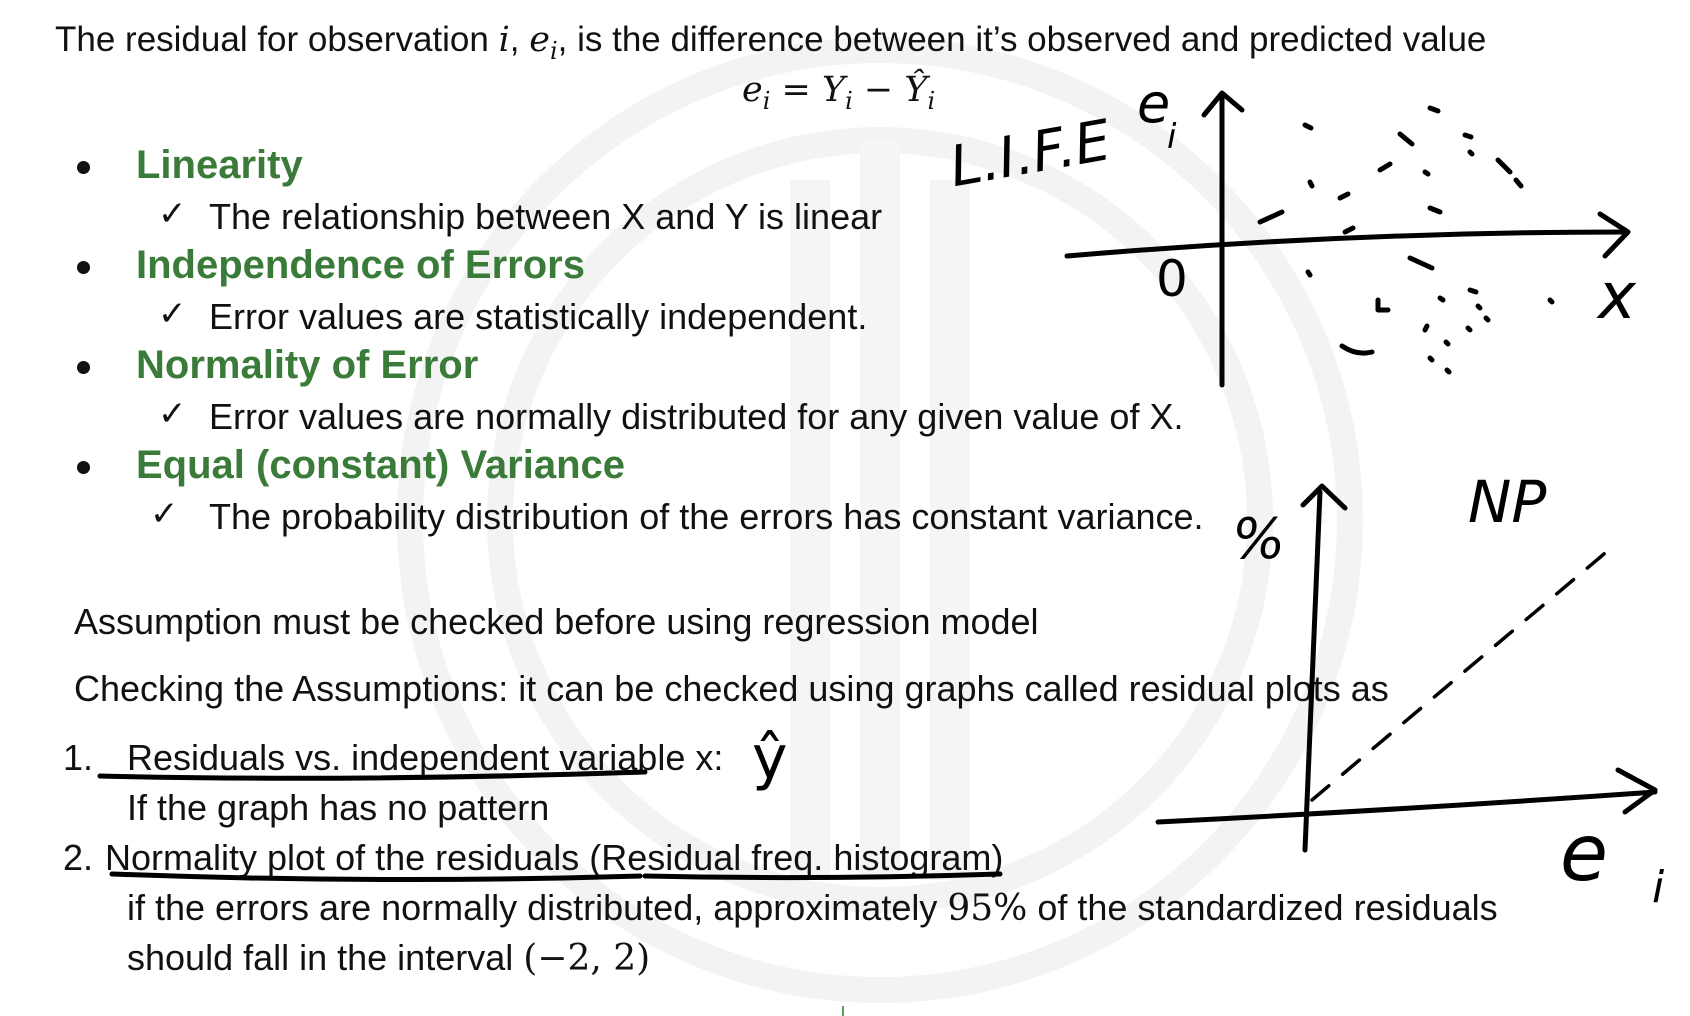  Describe the element at coordinates (360, 265) in the screenshot. I see `assumption-title: Independence of Errors` at that location.